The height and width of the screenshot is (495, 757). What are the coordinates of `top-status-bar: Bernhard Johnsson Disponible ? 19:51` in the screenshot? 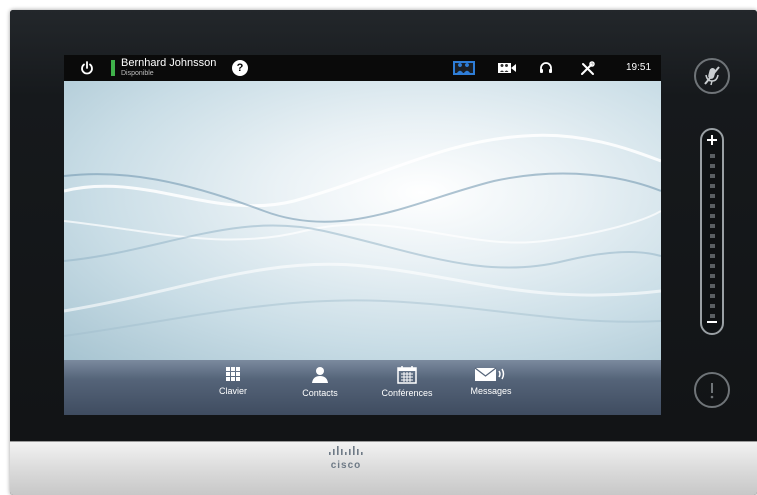 It's located at (362, 68).